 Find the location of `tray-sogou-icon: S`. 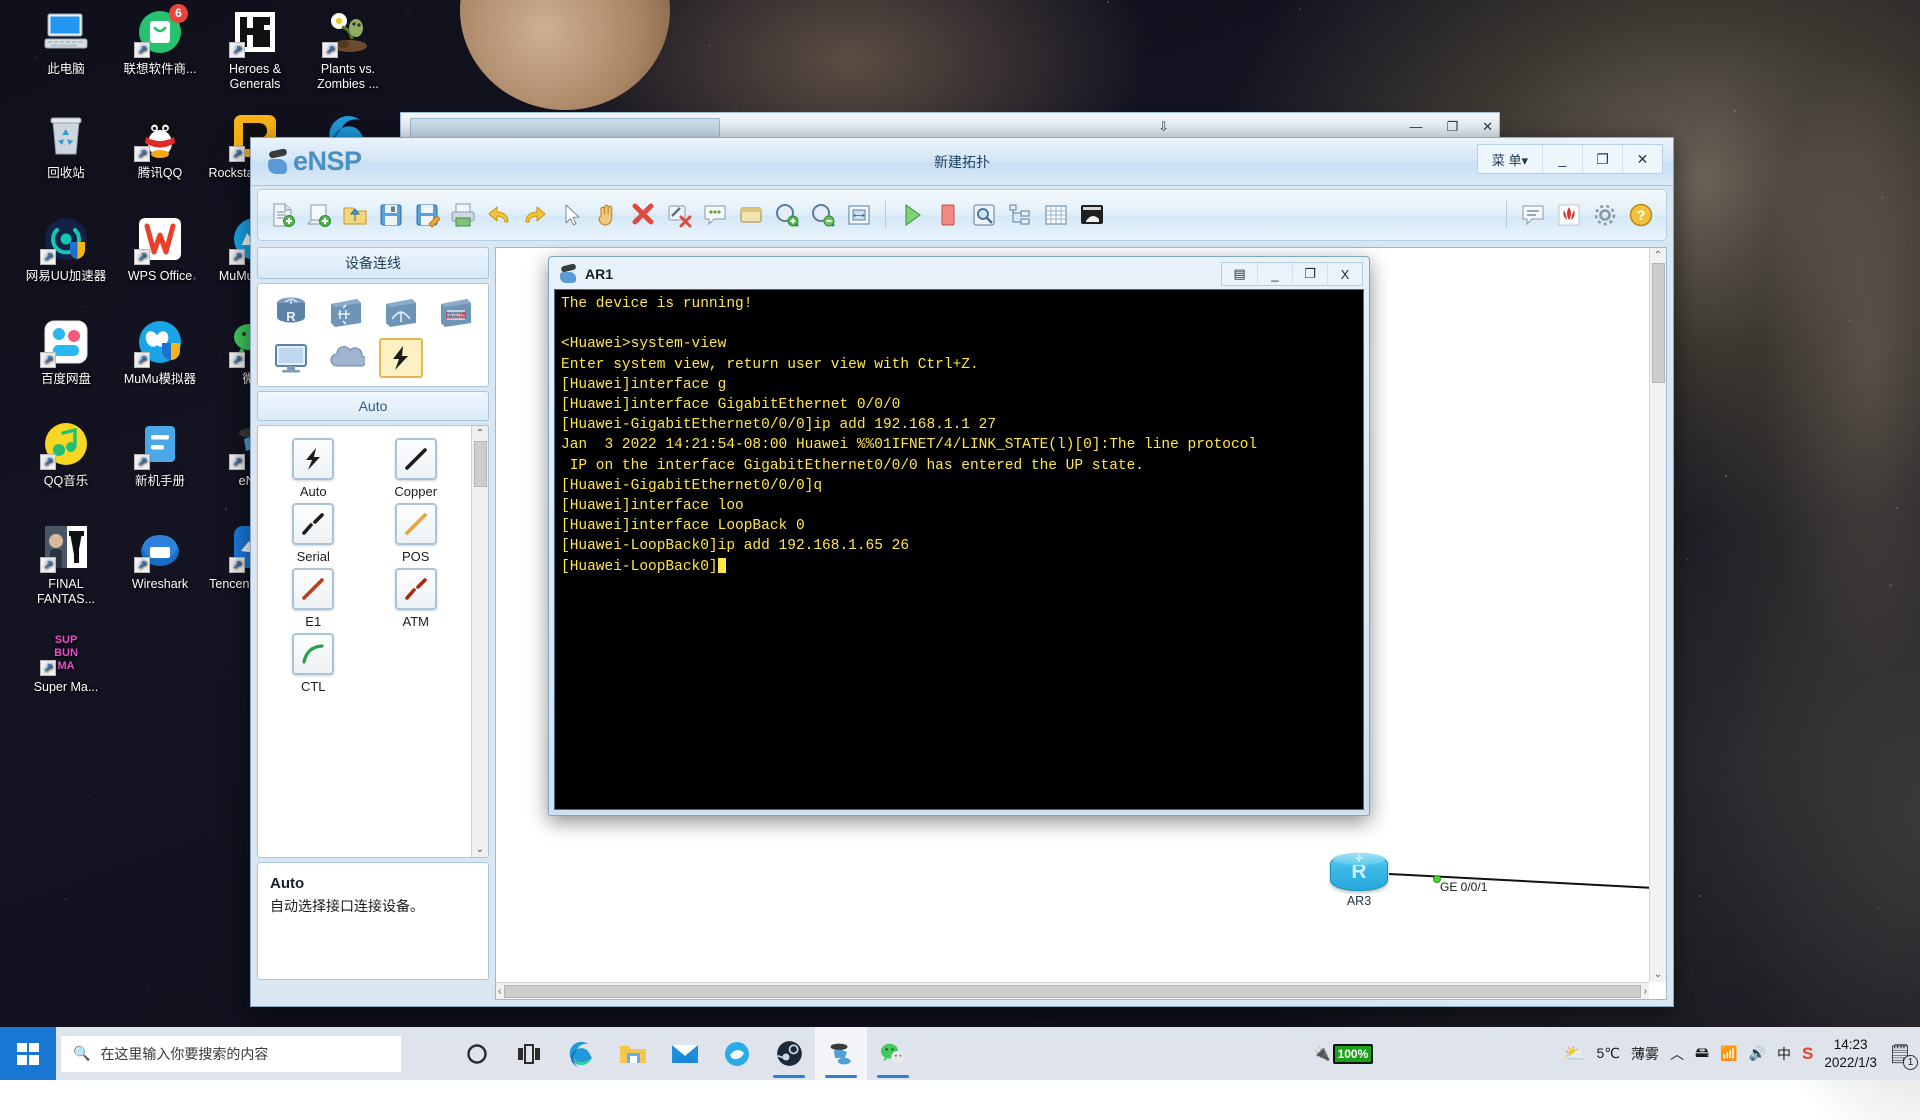

tray-sogou-icon: S is located at coordinates (1807, 1054).